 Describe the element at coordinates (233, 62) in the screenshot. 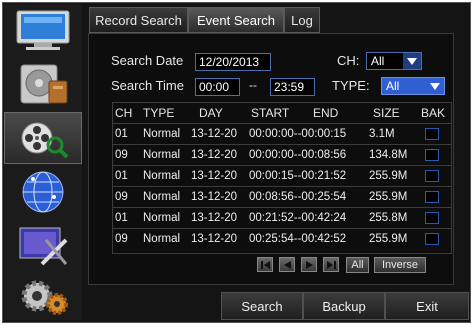

I see `search-date-field: 12/20/2013` at that location.